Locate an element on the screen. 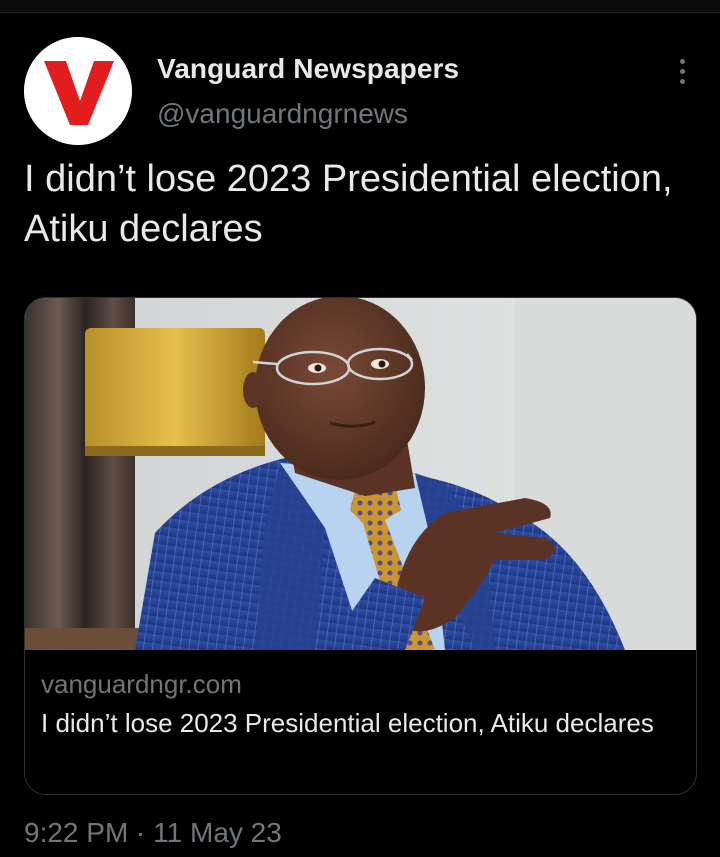 This screenshot has height=857, width=720. author-name: Vanguard Newspapers is located at coordinates (308, 69).